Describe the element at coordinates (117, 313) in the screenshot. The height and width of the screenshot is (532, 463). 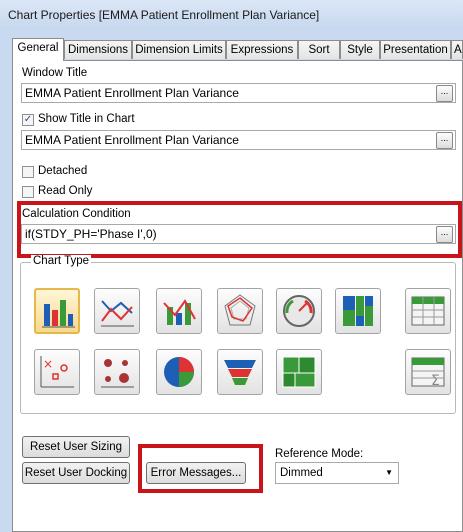
I see `line-chart-icon` at that location.